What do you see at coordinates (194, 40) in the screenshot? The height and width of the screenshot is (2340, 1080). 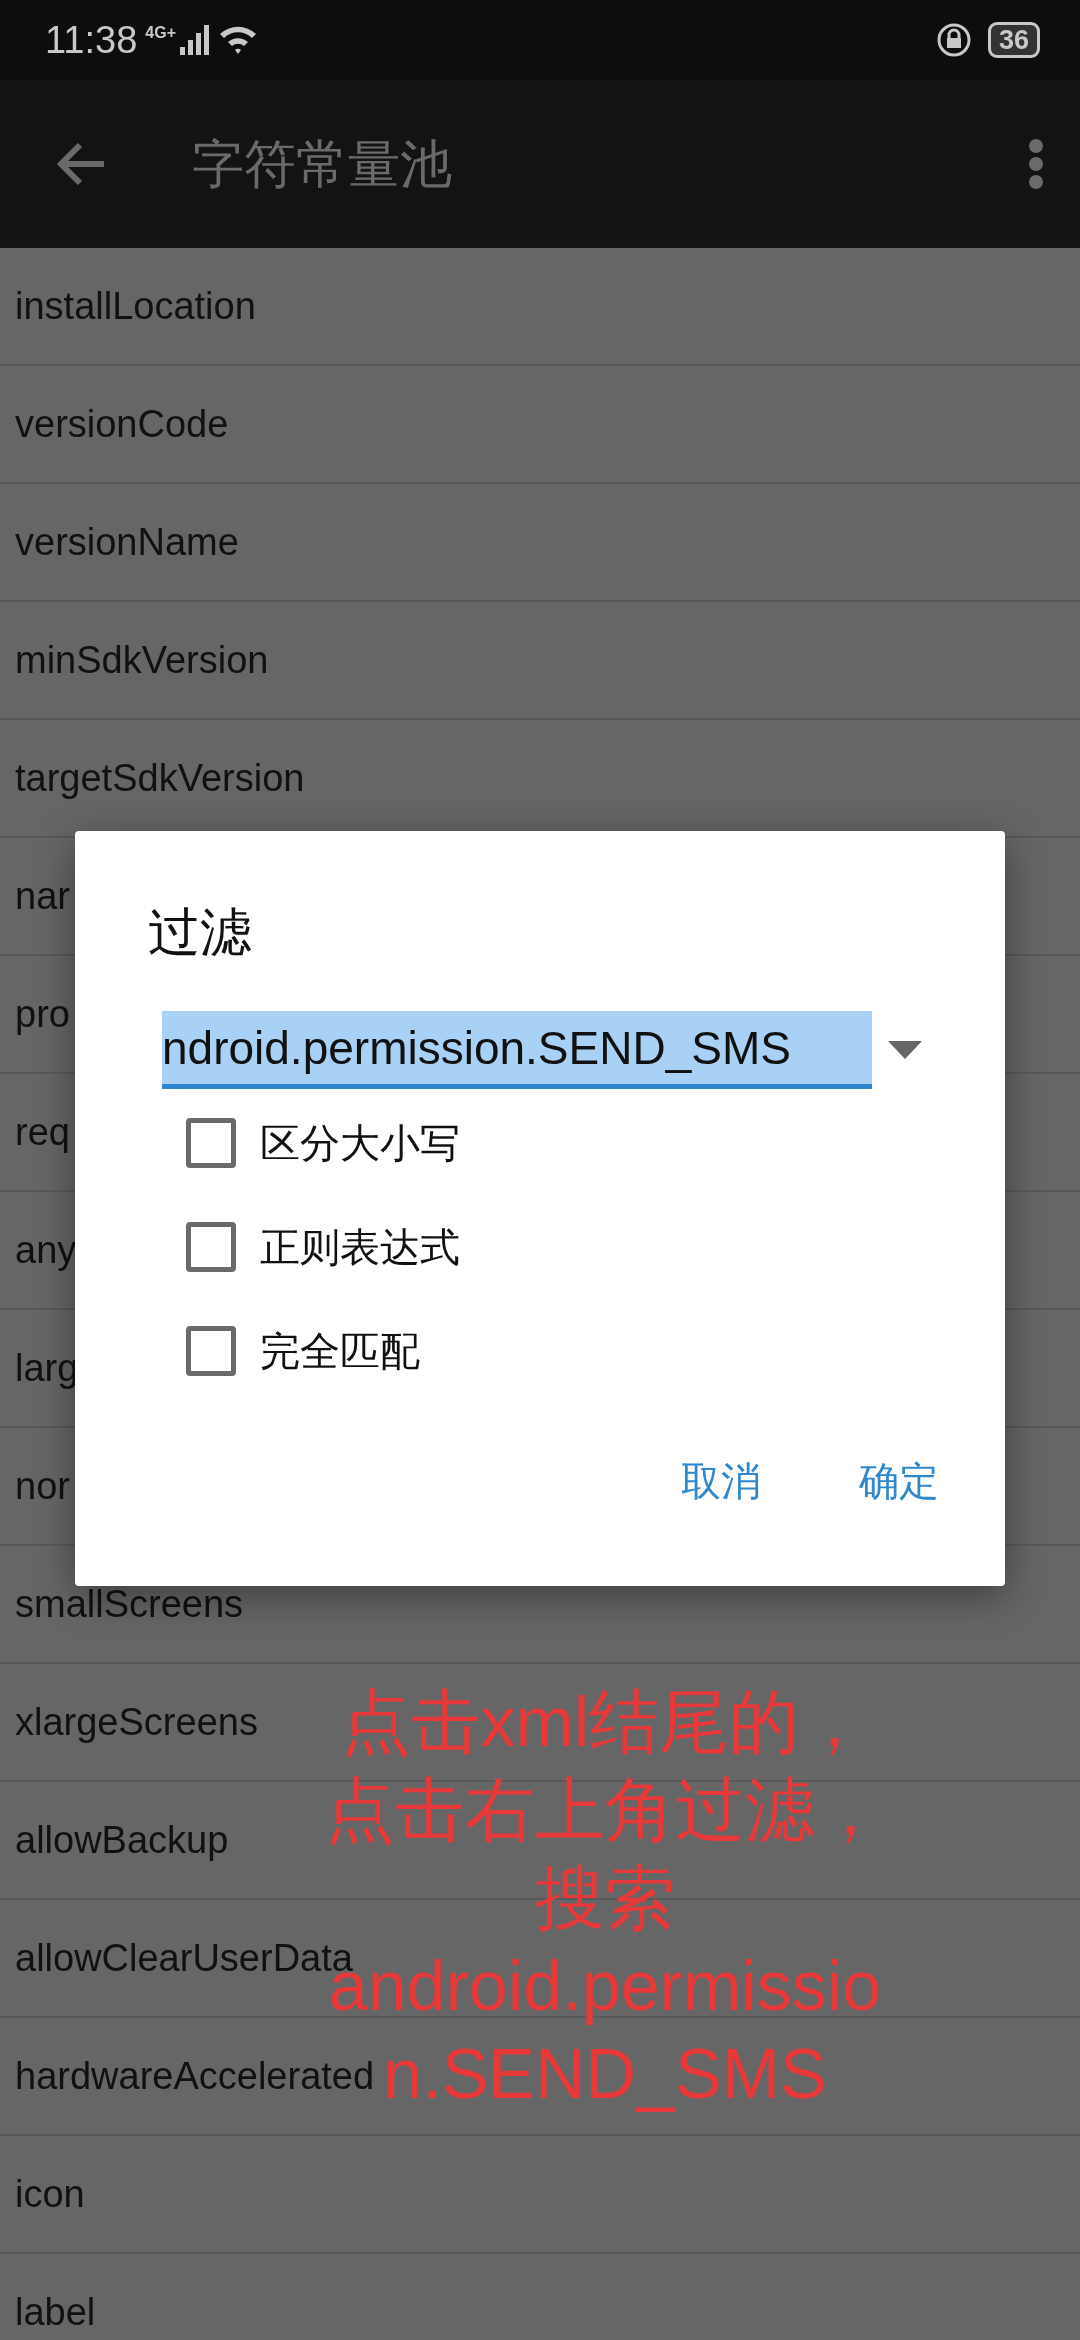 I see `signal-icon` at bounding box center [194, 40].